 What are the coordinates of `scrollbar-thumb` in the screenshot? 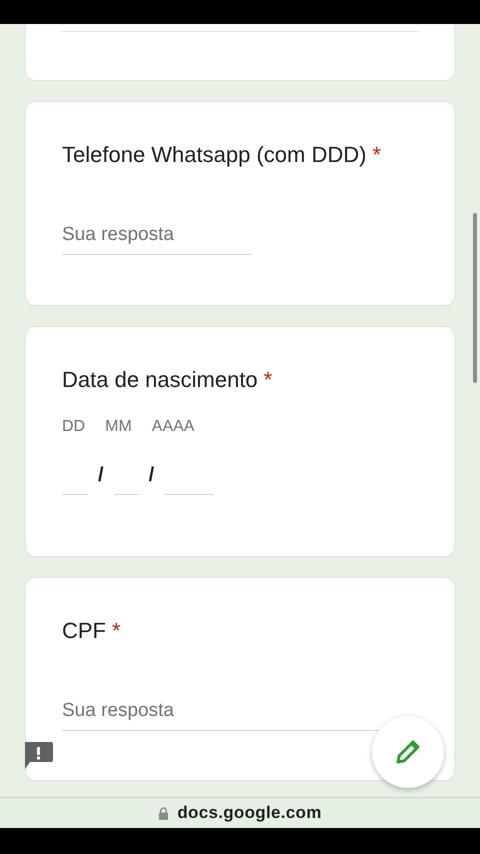 It's located at (475, 298).